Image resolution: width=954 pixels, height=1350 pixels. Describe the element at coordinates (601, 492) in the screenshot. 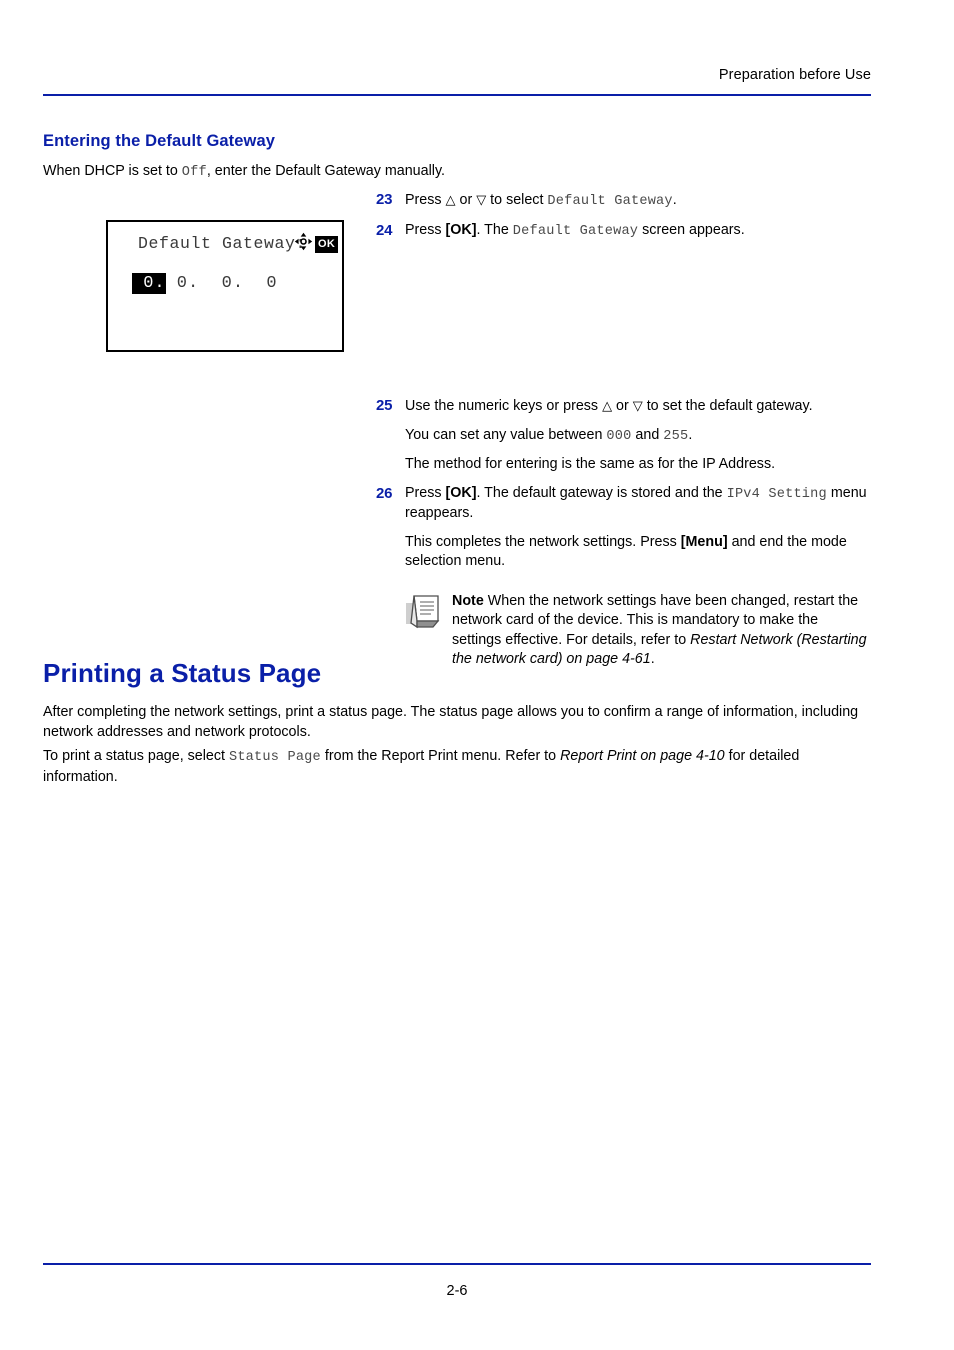

I see `step-text: . The default gateway is stored and the` at that location.